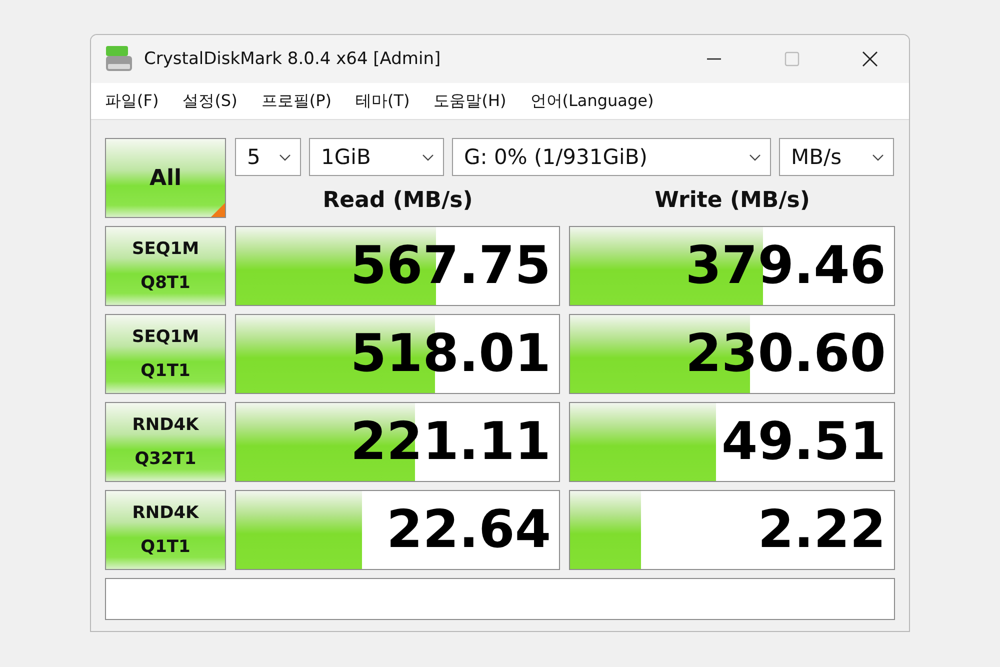  What do you see at coordinates (592, 101) in the screenshot?
I see `menu-item: 언어(Language)` at bounding box center [592, 101].